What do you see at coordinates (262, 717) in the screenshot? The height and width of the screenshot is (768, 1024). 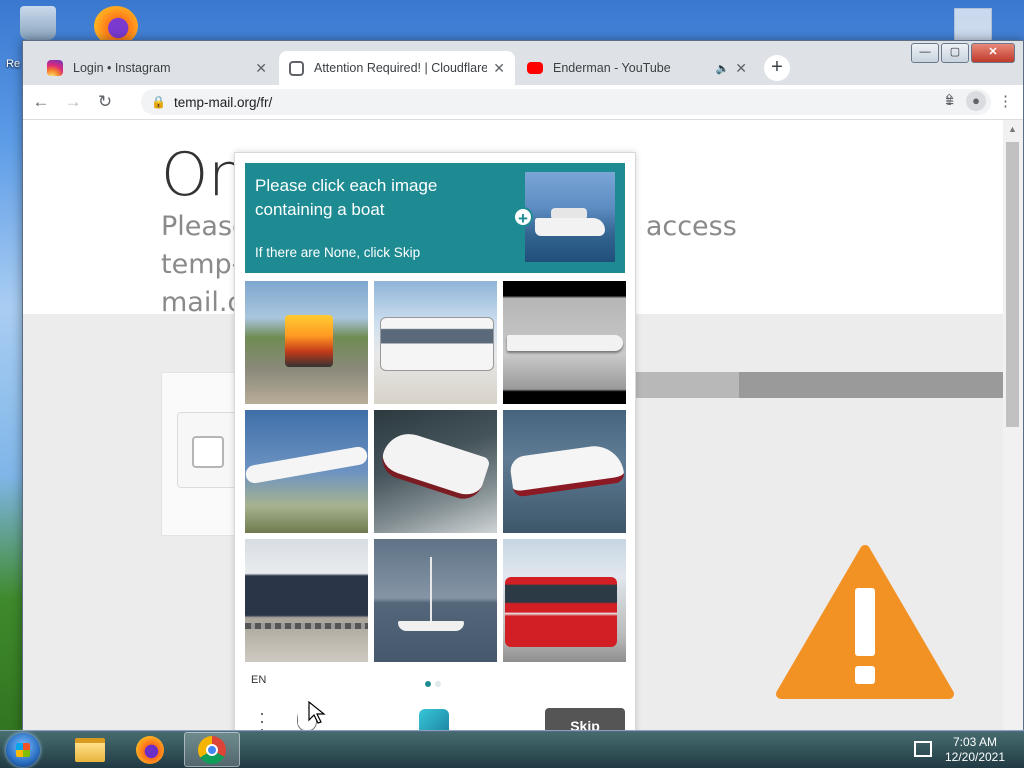 I see `captcha-menu-icon: · · ·` at bounding box center [262, 717].